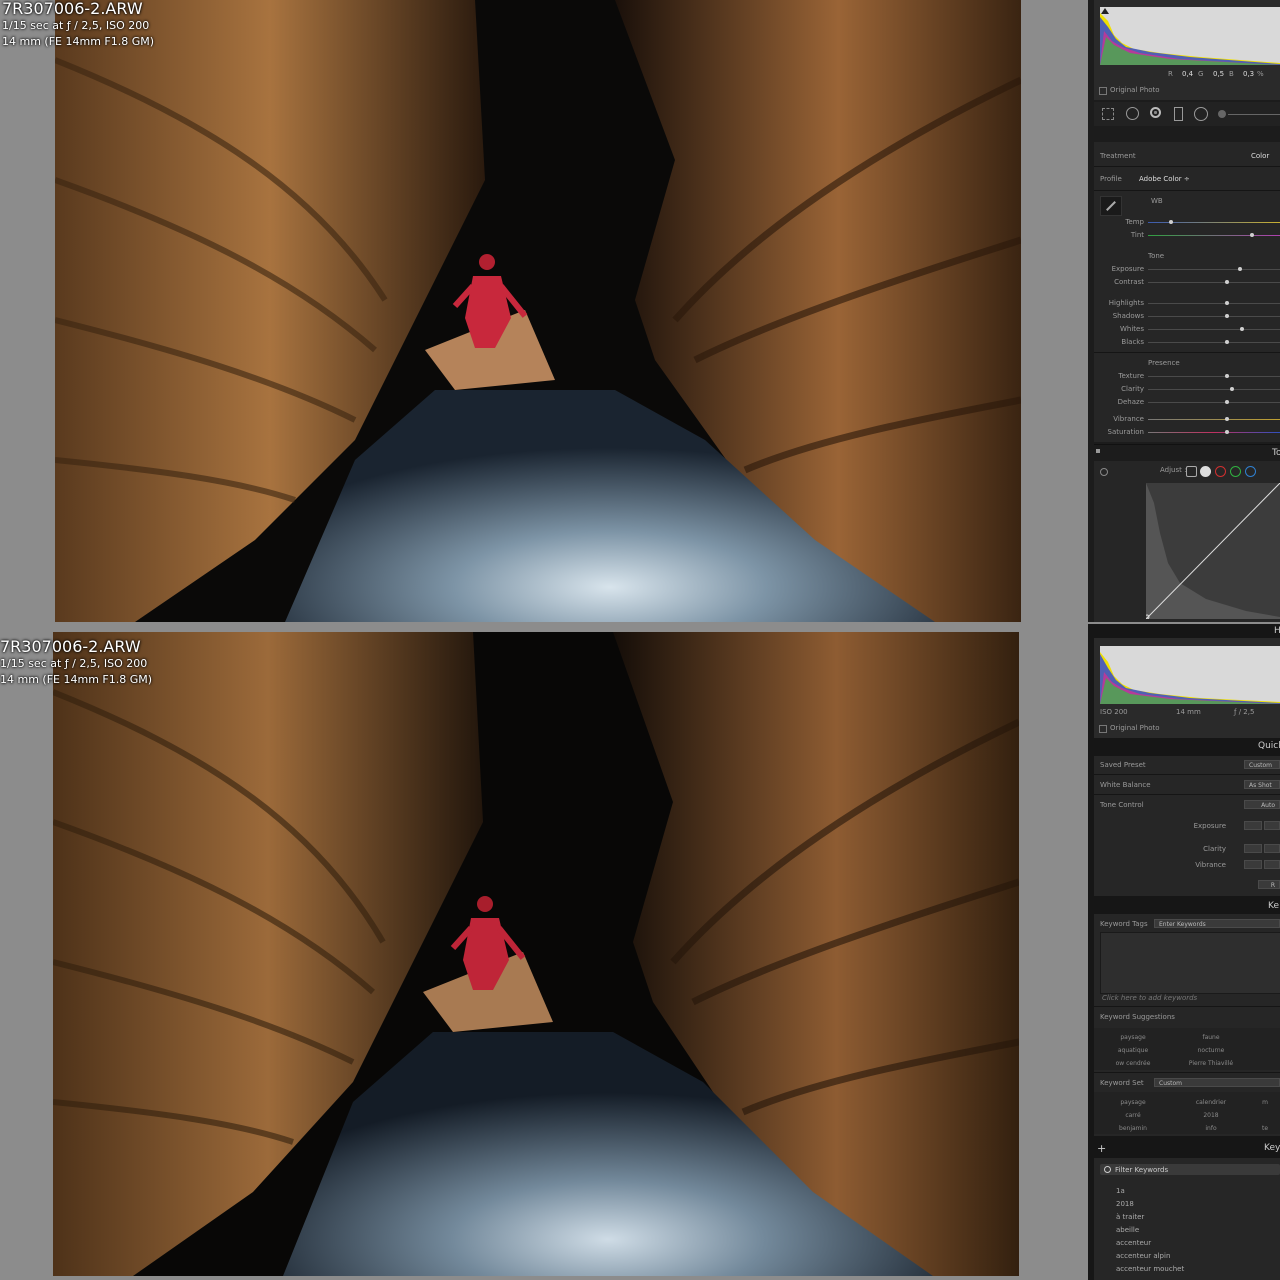 Image resolution: width=1280 pixels, height=1280 pixels. I want to click on keyword-set-item: te, so click(1265, 1128).